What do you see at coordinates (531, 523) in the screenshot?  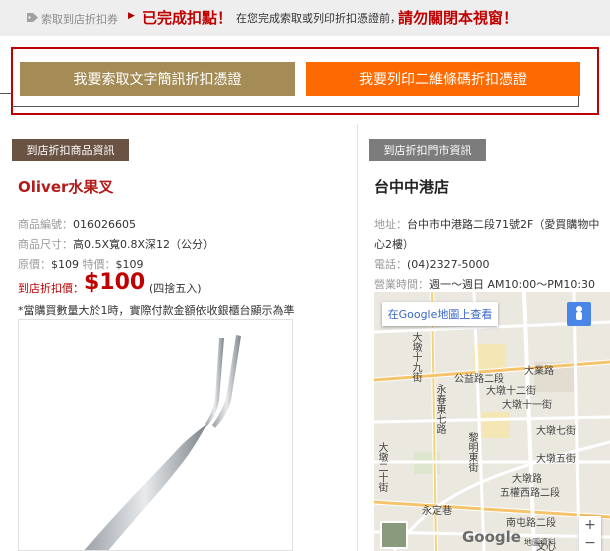 I see `road-label: 南屯路二段` at bounding box center [531, 523].